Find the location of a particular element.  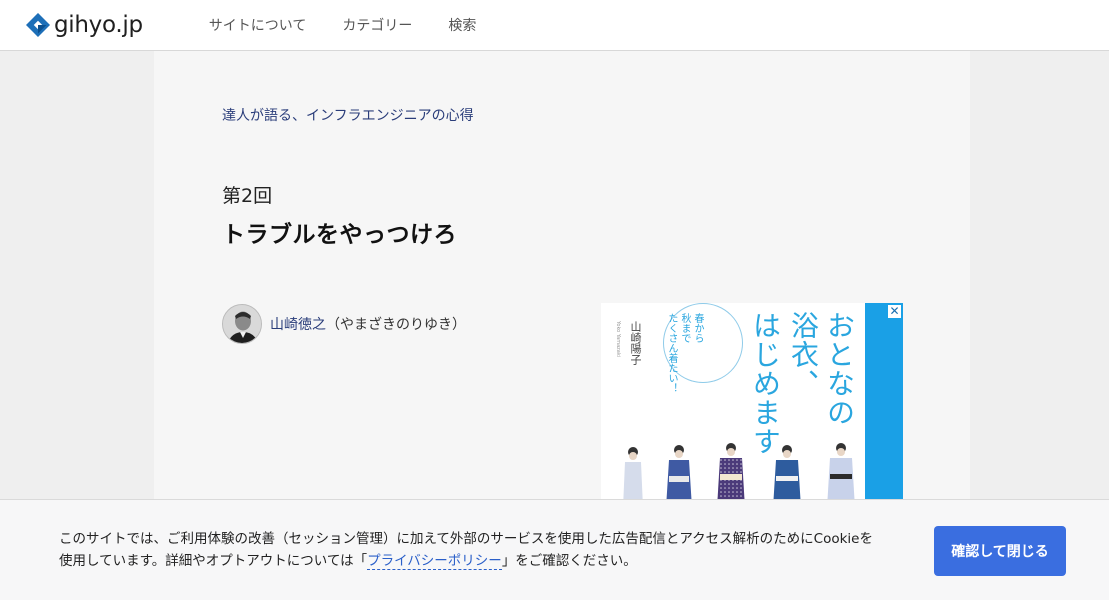

site-logo: gihyo.jp is located at coordinates (84, 25).